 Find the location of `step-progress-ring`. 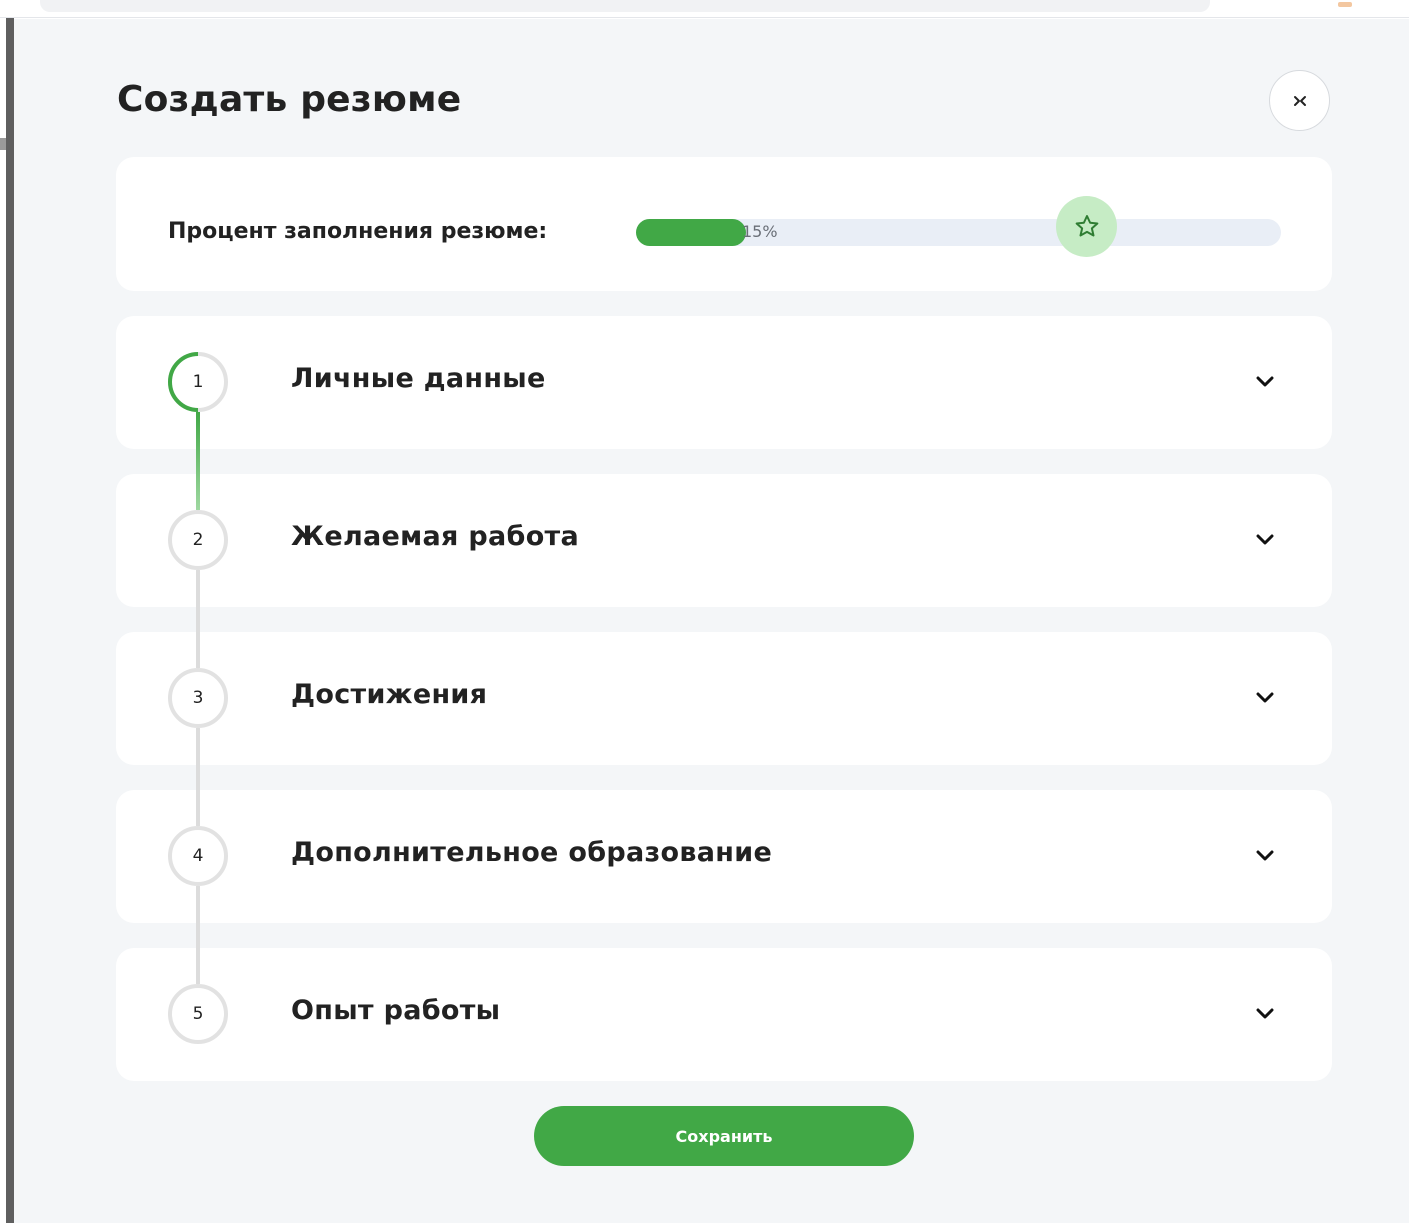

step-progress-ring is located at coordinates (183, 382).